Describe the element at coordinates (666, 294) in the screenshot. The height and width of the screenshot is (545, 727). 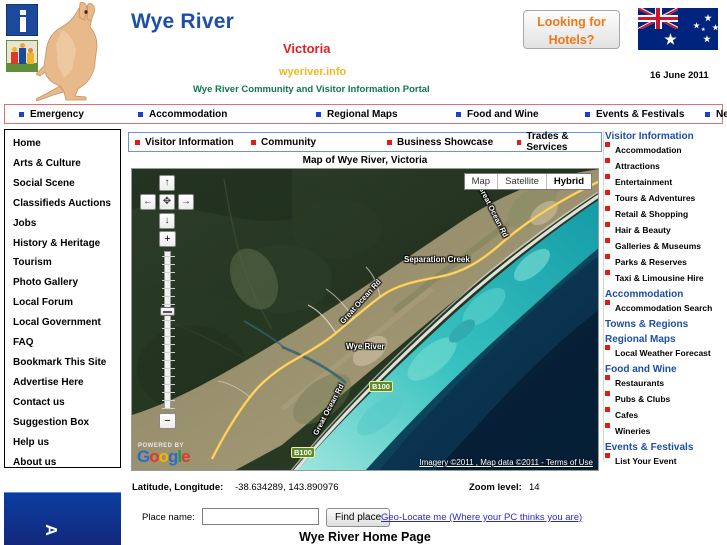
I see `sidebar-group-heading: Accommodation` at that location.